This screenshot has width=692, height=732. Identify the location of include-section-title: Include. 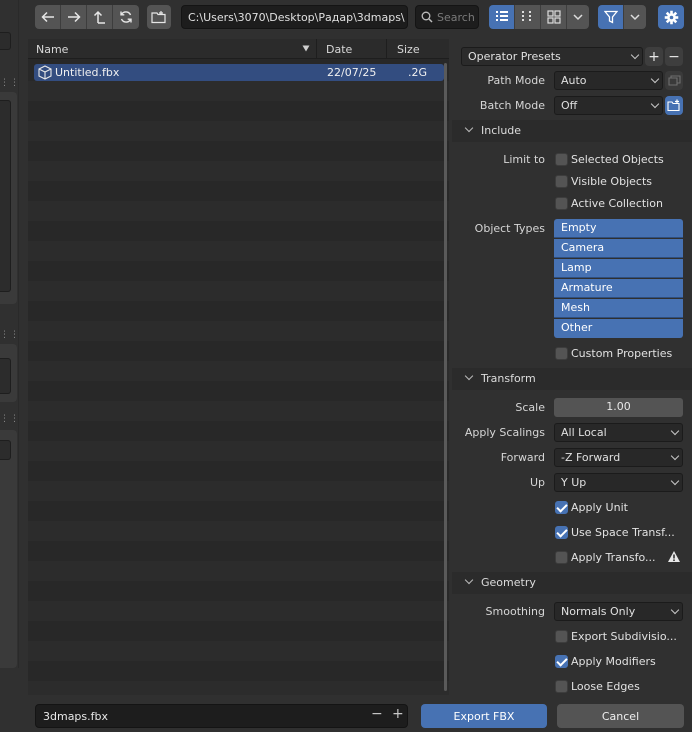
(501, 130).